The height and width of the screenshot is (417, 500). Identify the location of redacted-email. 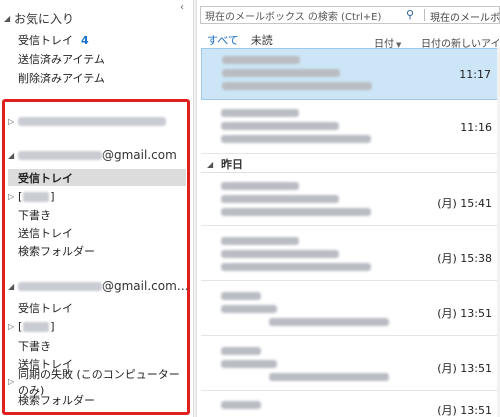
(92, 121).